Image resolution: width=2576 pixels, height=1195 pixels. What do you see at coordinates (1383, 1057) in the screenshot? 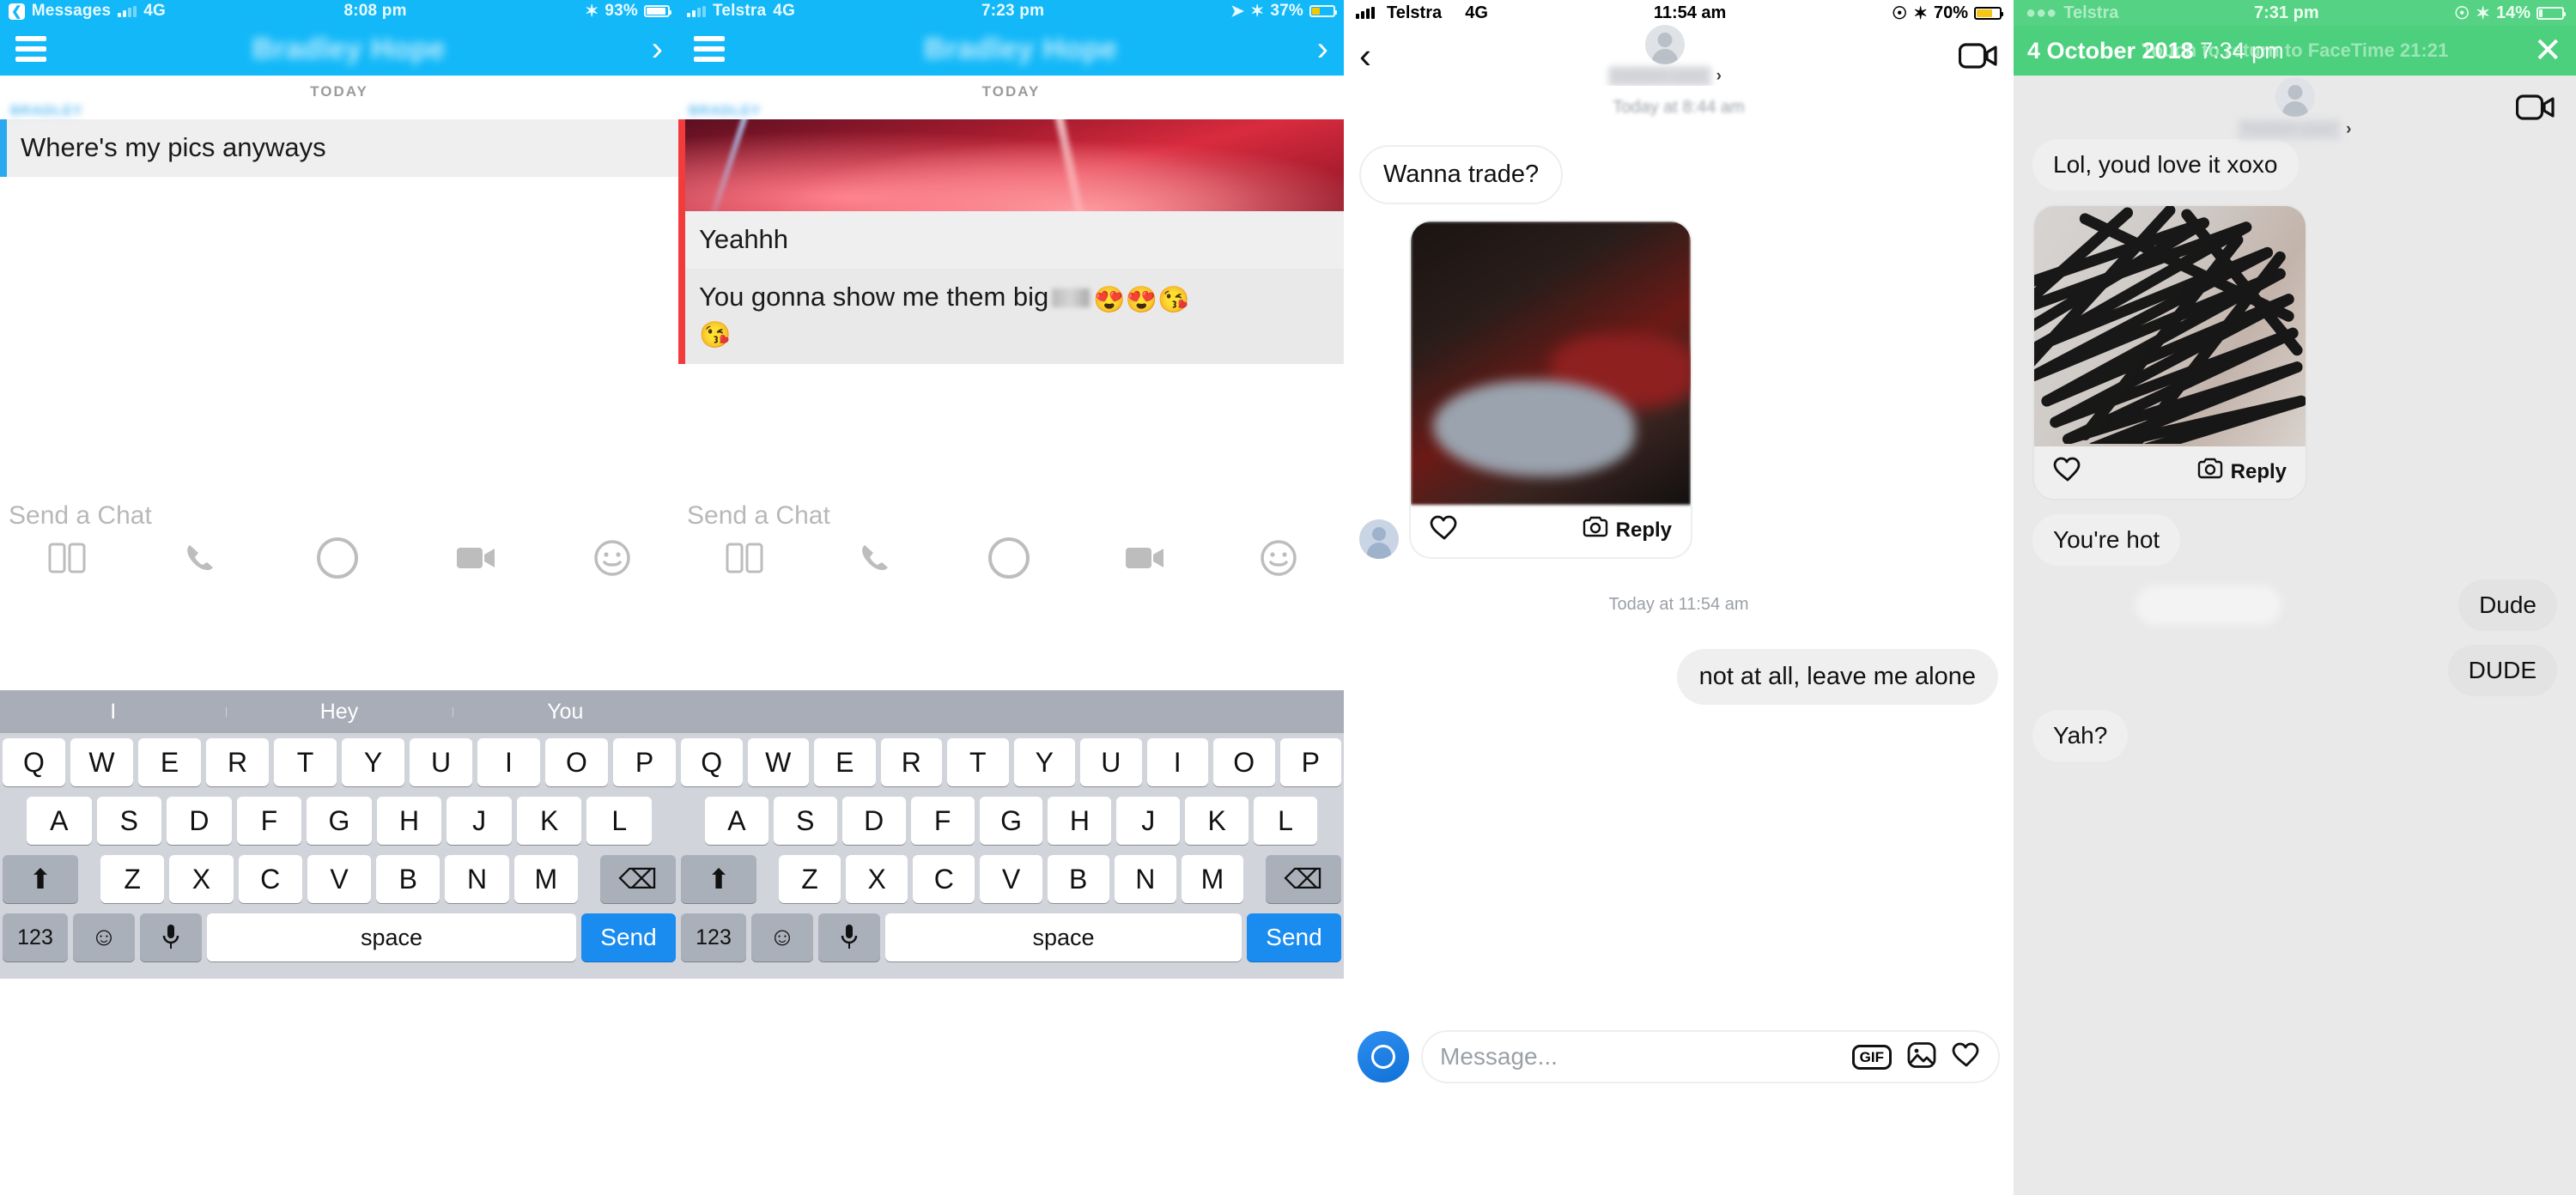
I see `camera-circle-icon` at bounding box center [1383, 1057].